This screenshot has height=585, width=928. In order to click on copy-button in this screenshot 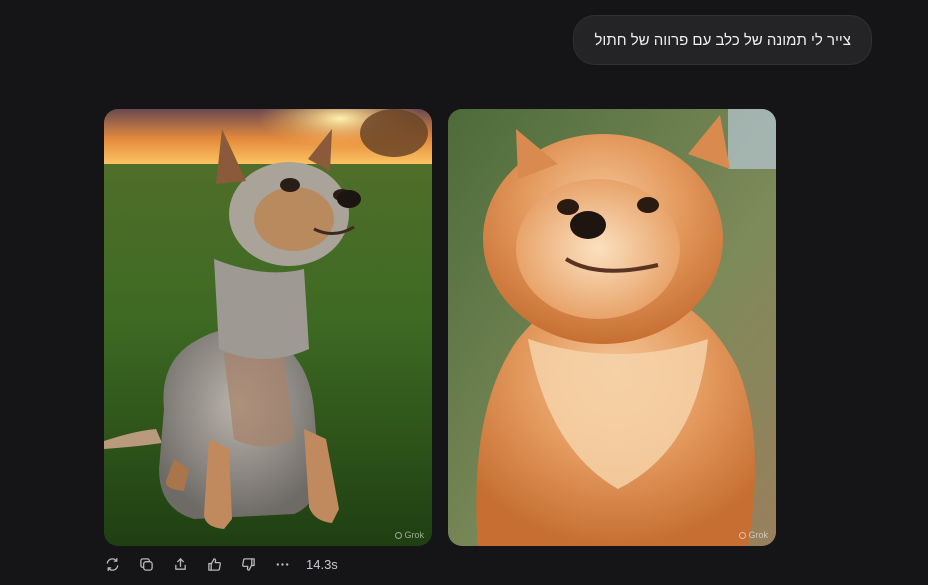, I will do `click(146, 564)`.